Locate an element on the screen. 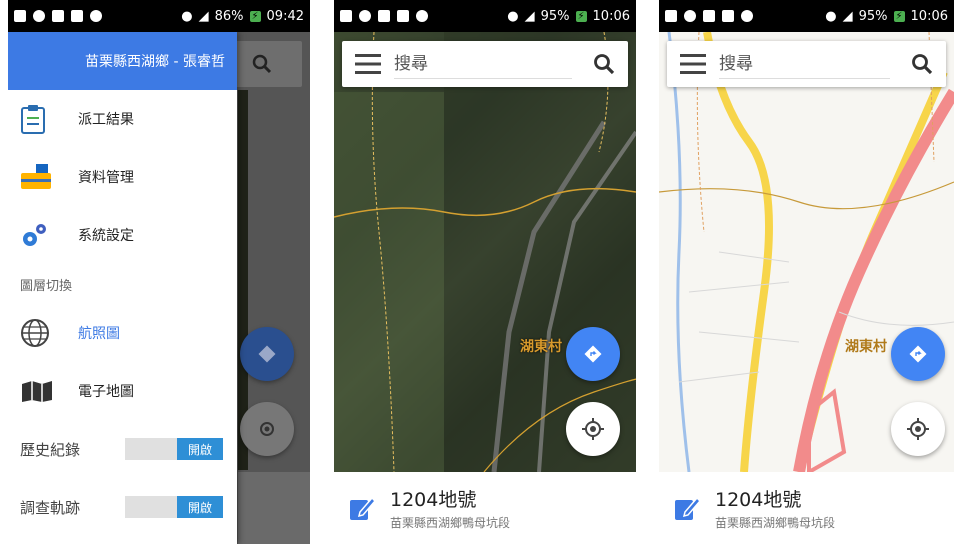 The height and width of the screenshot is (544, 954). drawer-header: 苗栗縣西湖鄉 - 張睿哲 is located at coordinates (122, 61).